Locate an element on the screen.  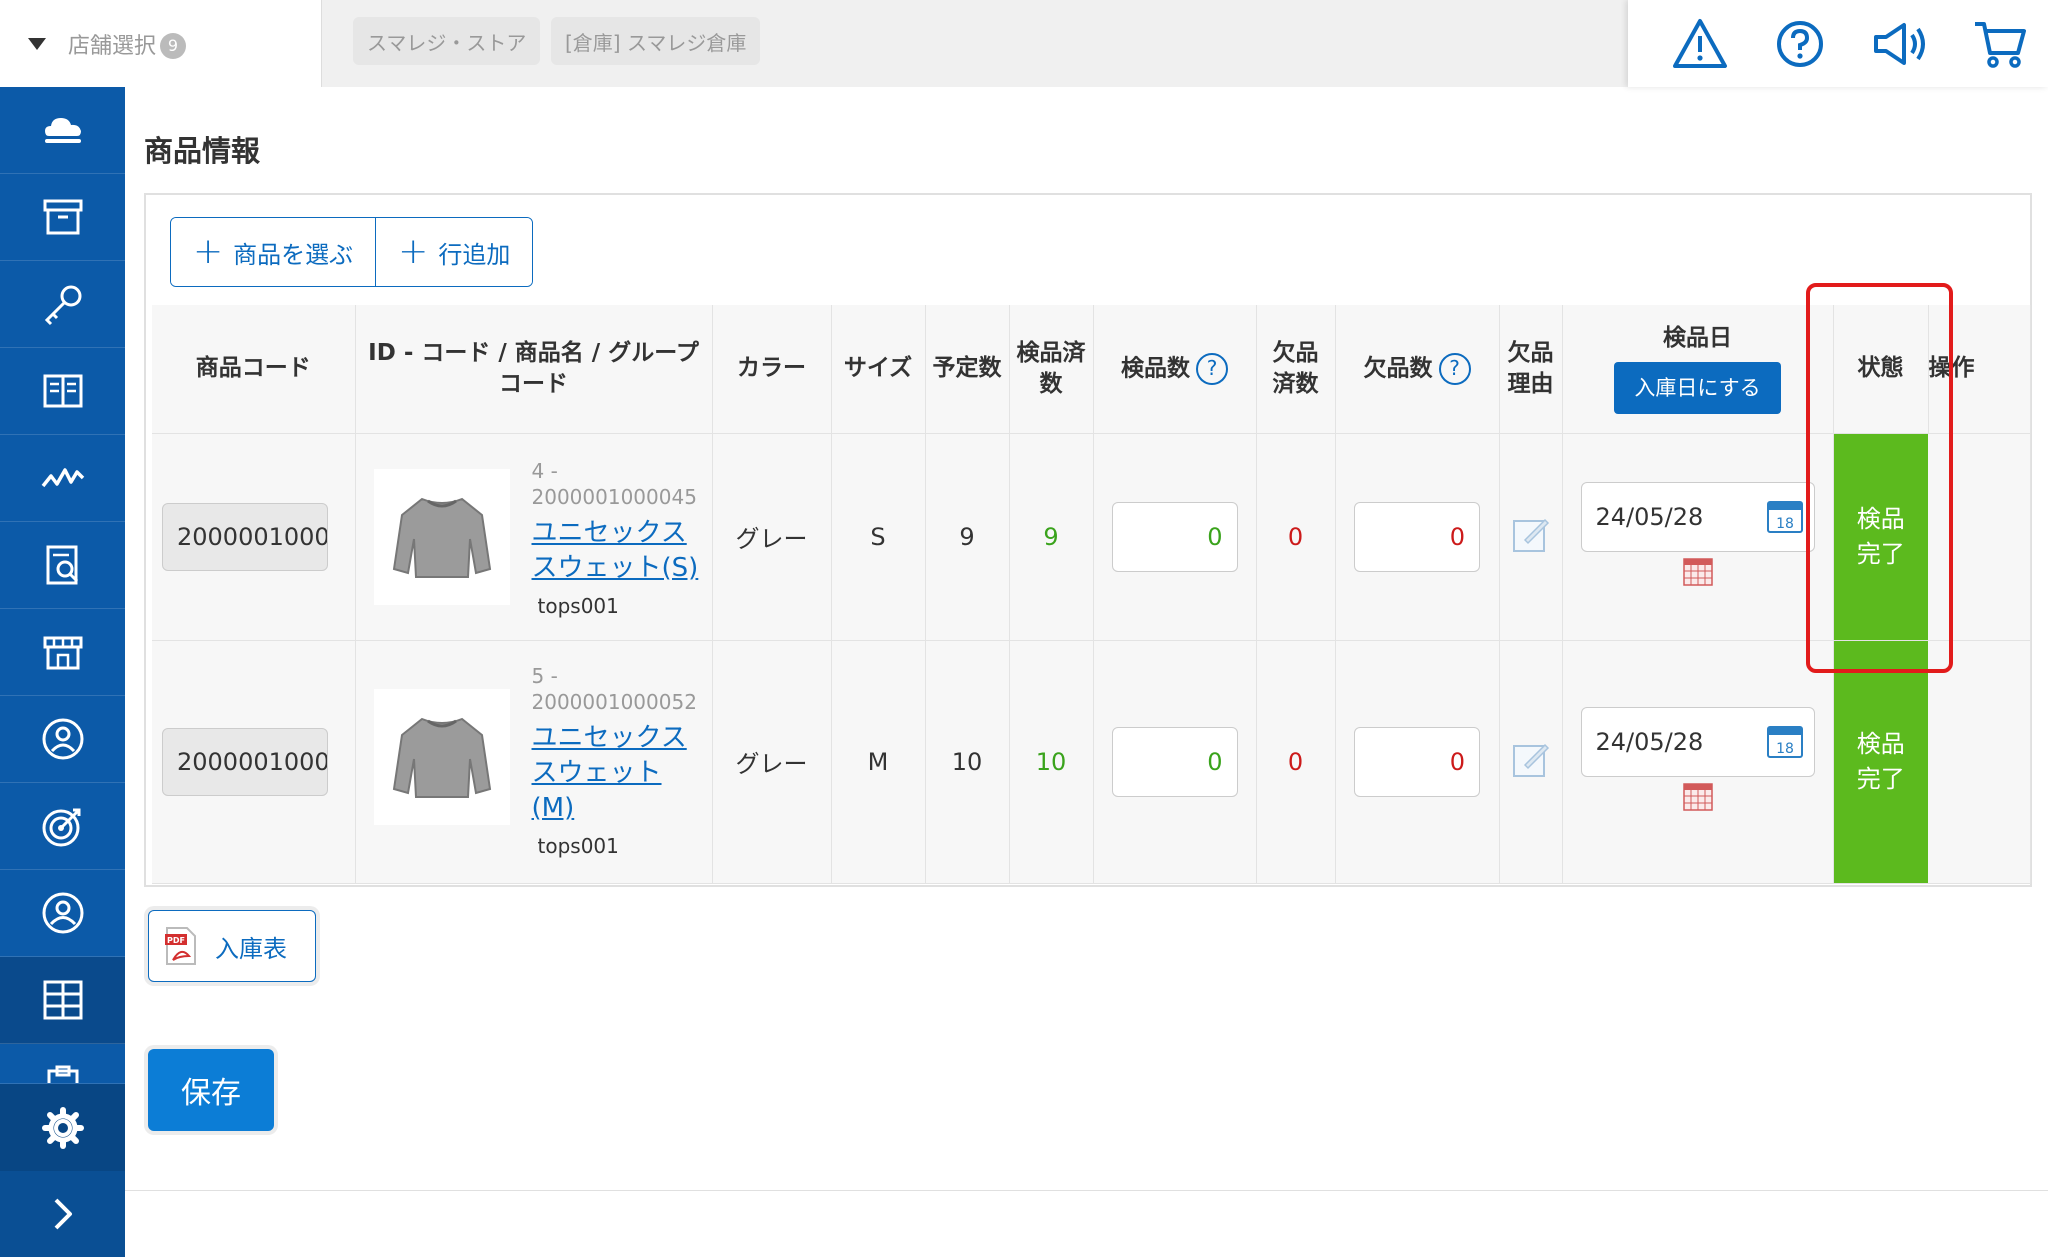
person-icon is located at coordinates (62, 913).